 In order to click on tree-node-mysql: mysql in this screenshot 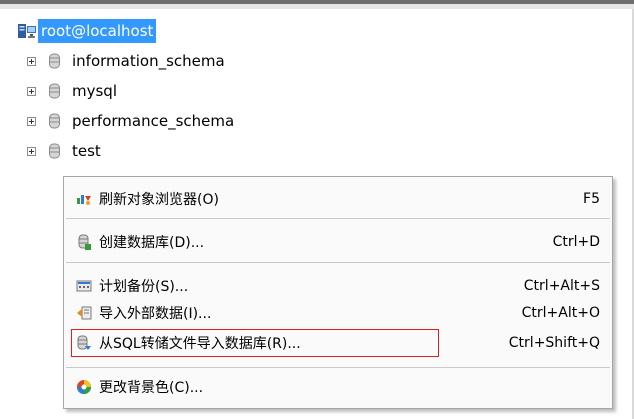, I will do `click(72, 91)`.